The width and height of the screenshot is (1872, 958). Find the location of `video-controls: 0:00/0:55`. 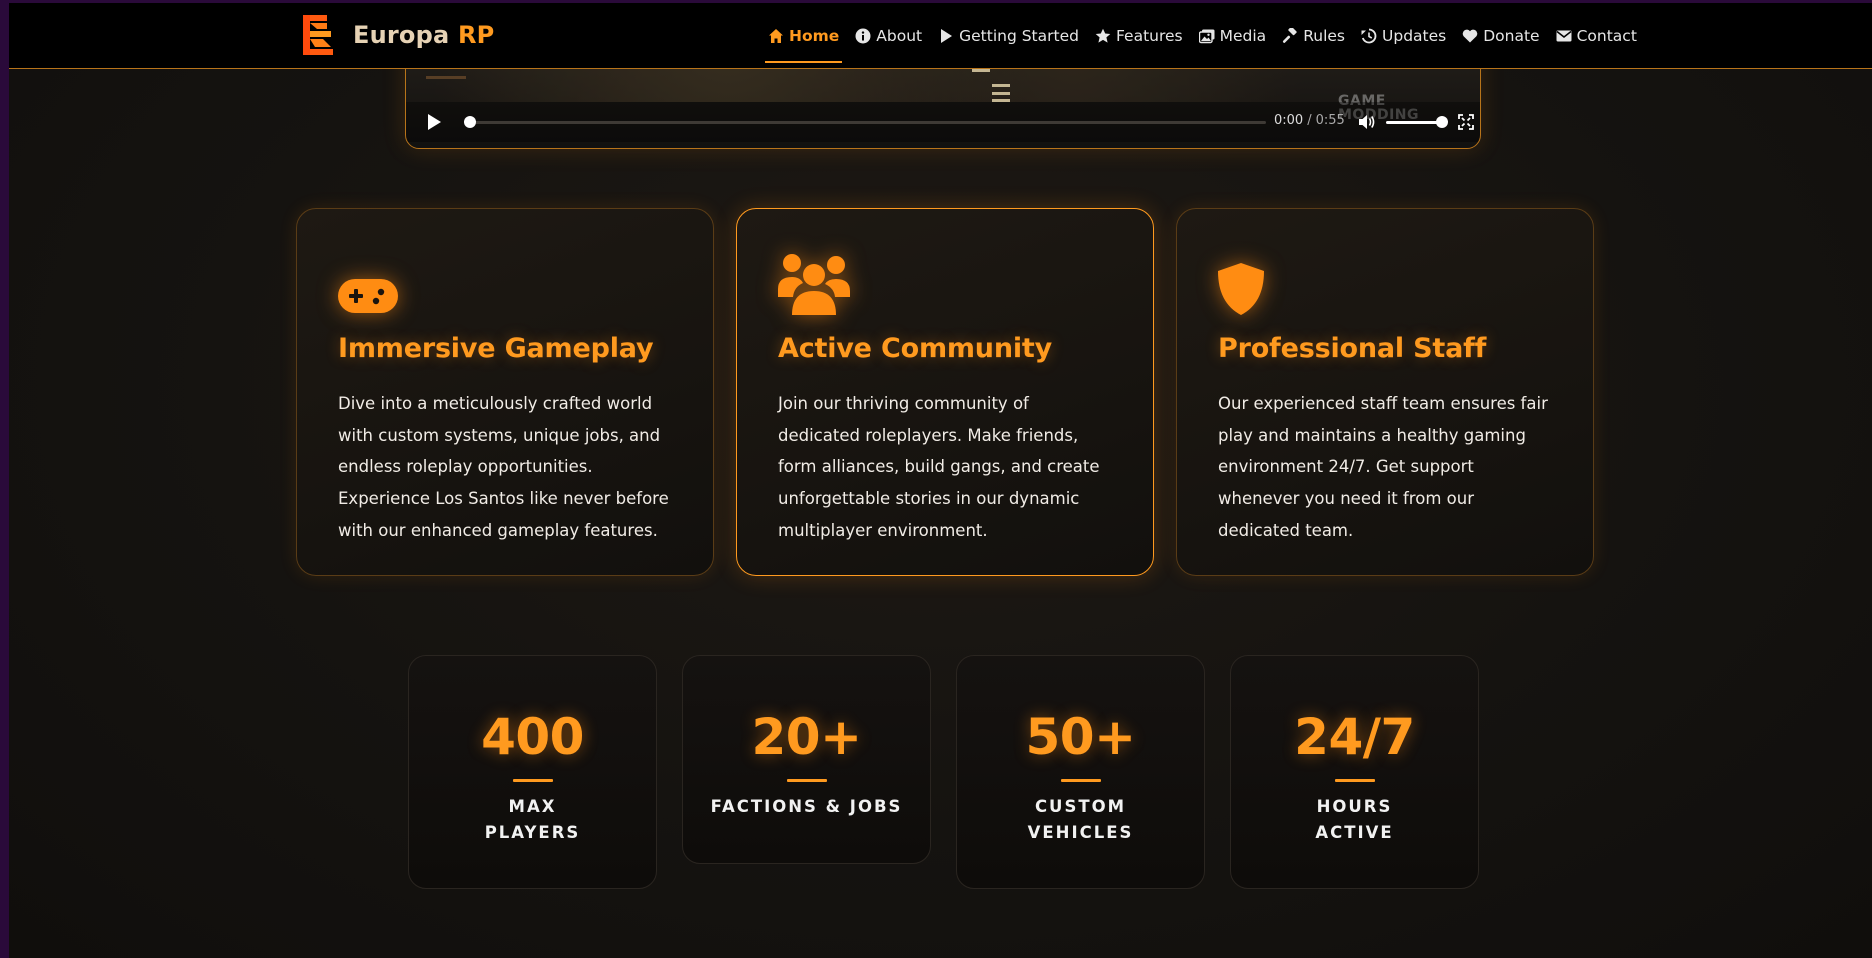

video-controls: 0:00/0:55 is located at coordinates (943, 122).